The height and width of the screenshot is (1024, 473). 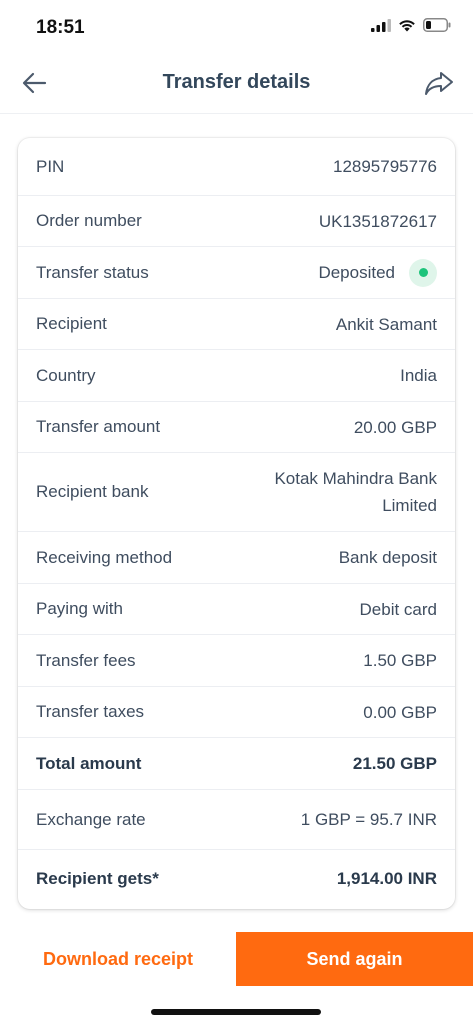 I want to click on detail-row-paying: Paying with Debit card, so click(x=236, y=609).